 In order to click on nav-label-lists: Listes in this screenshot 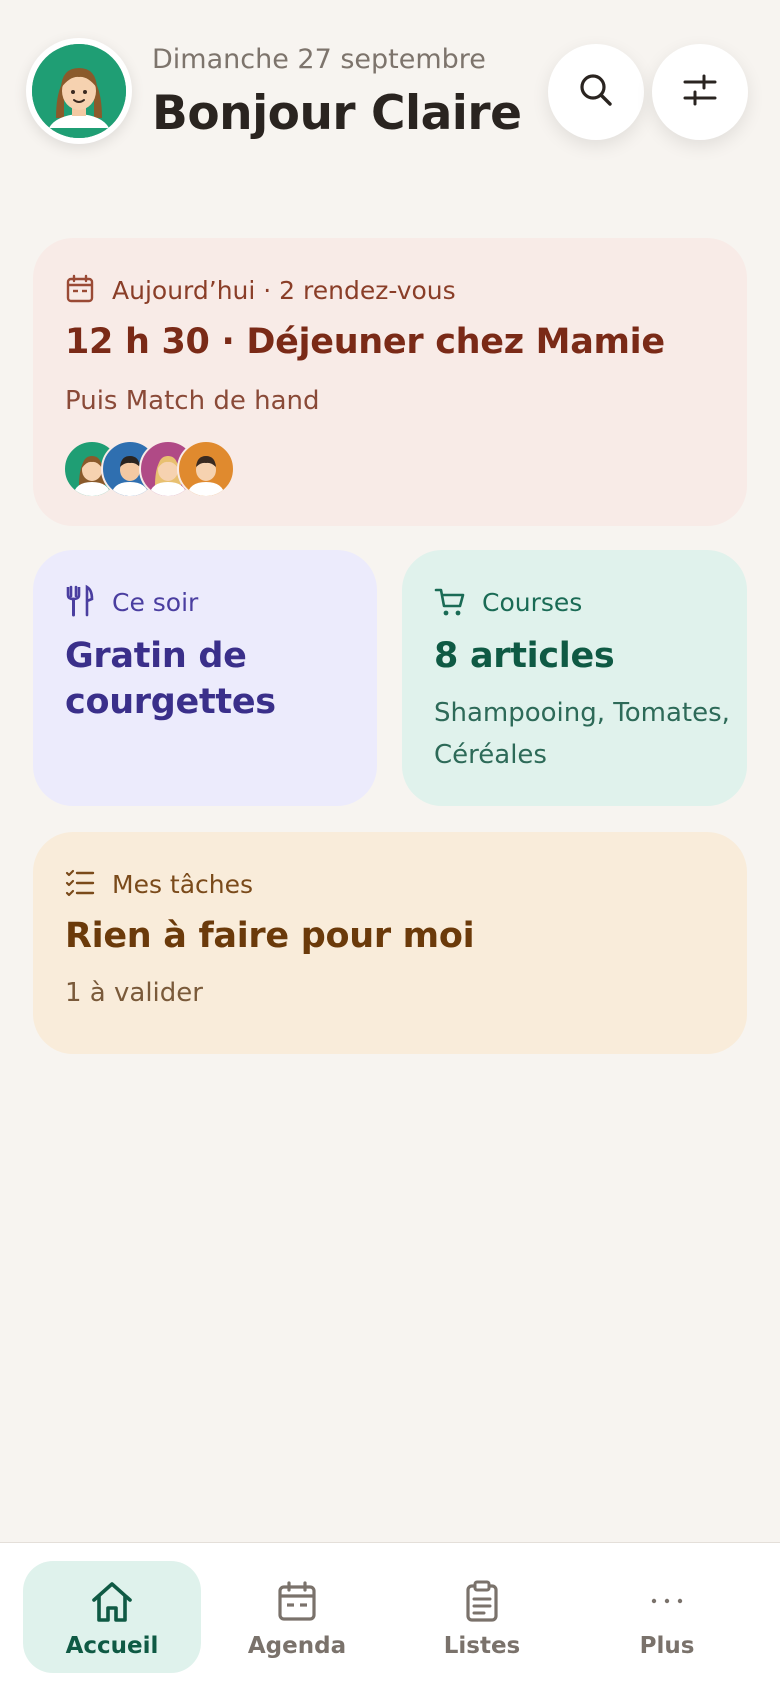, I will do `click(482, 1646)`.